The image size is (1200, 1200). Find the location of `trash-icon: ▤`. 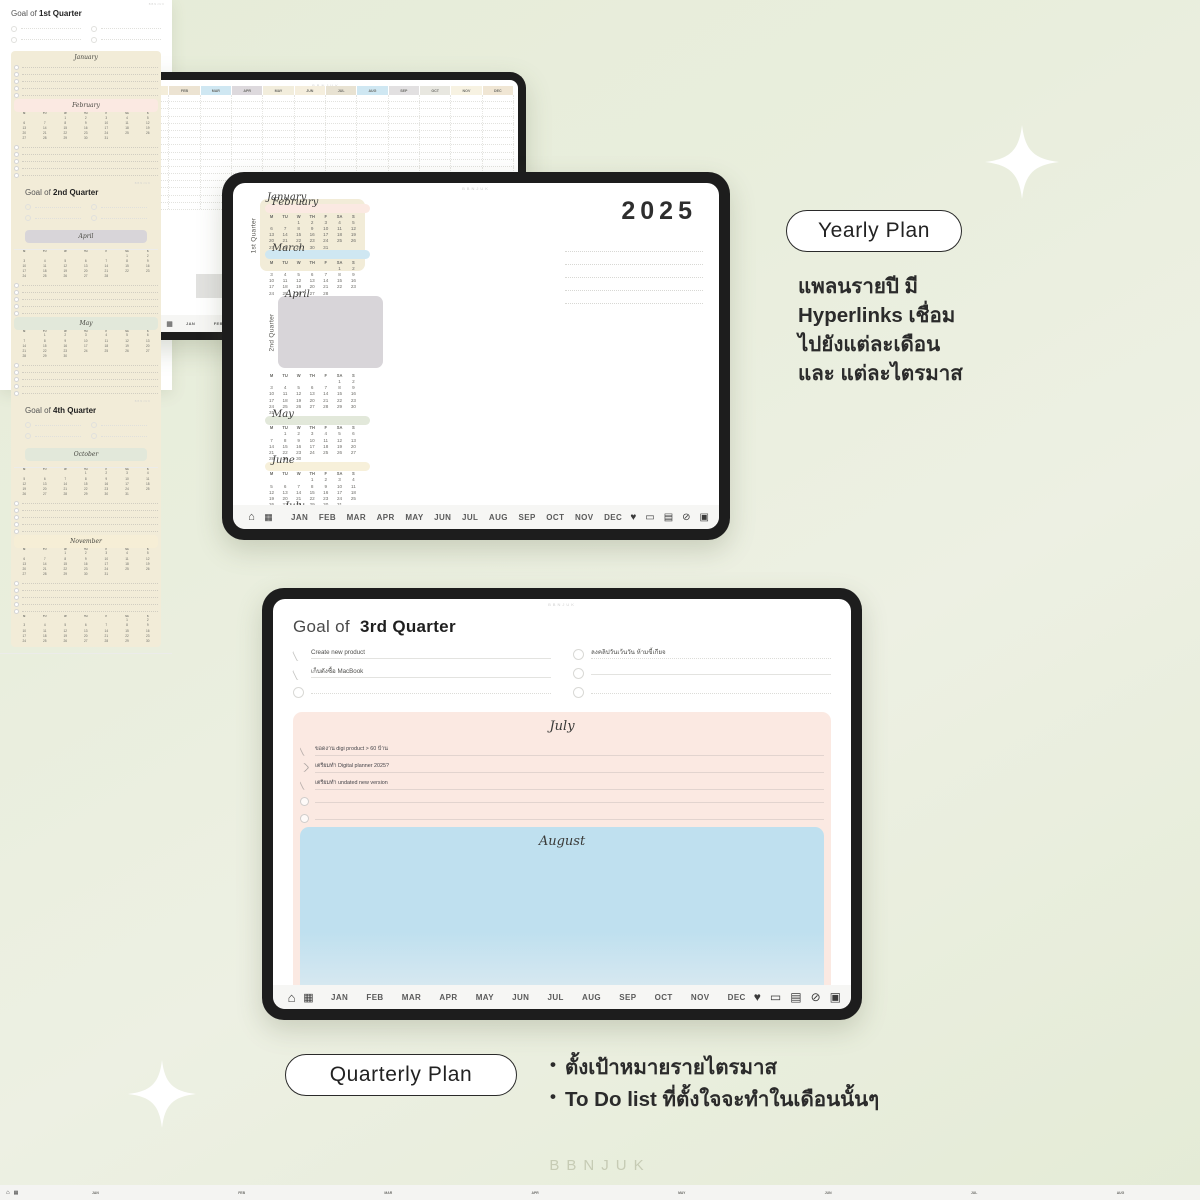

trash-icon: ▤ is located at coordinates (668, 517).